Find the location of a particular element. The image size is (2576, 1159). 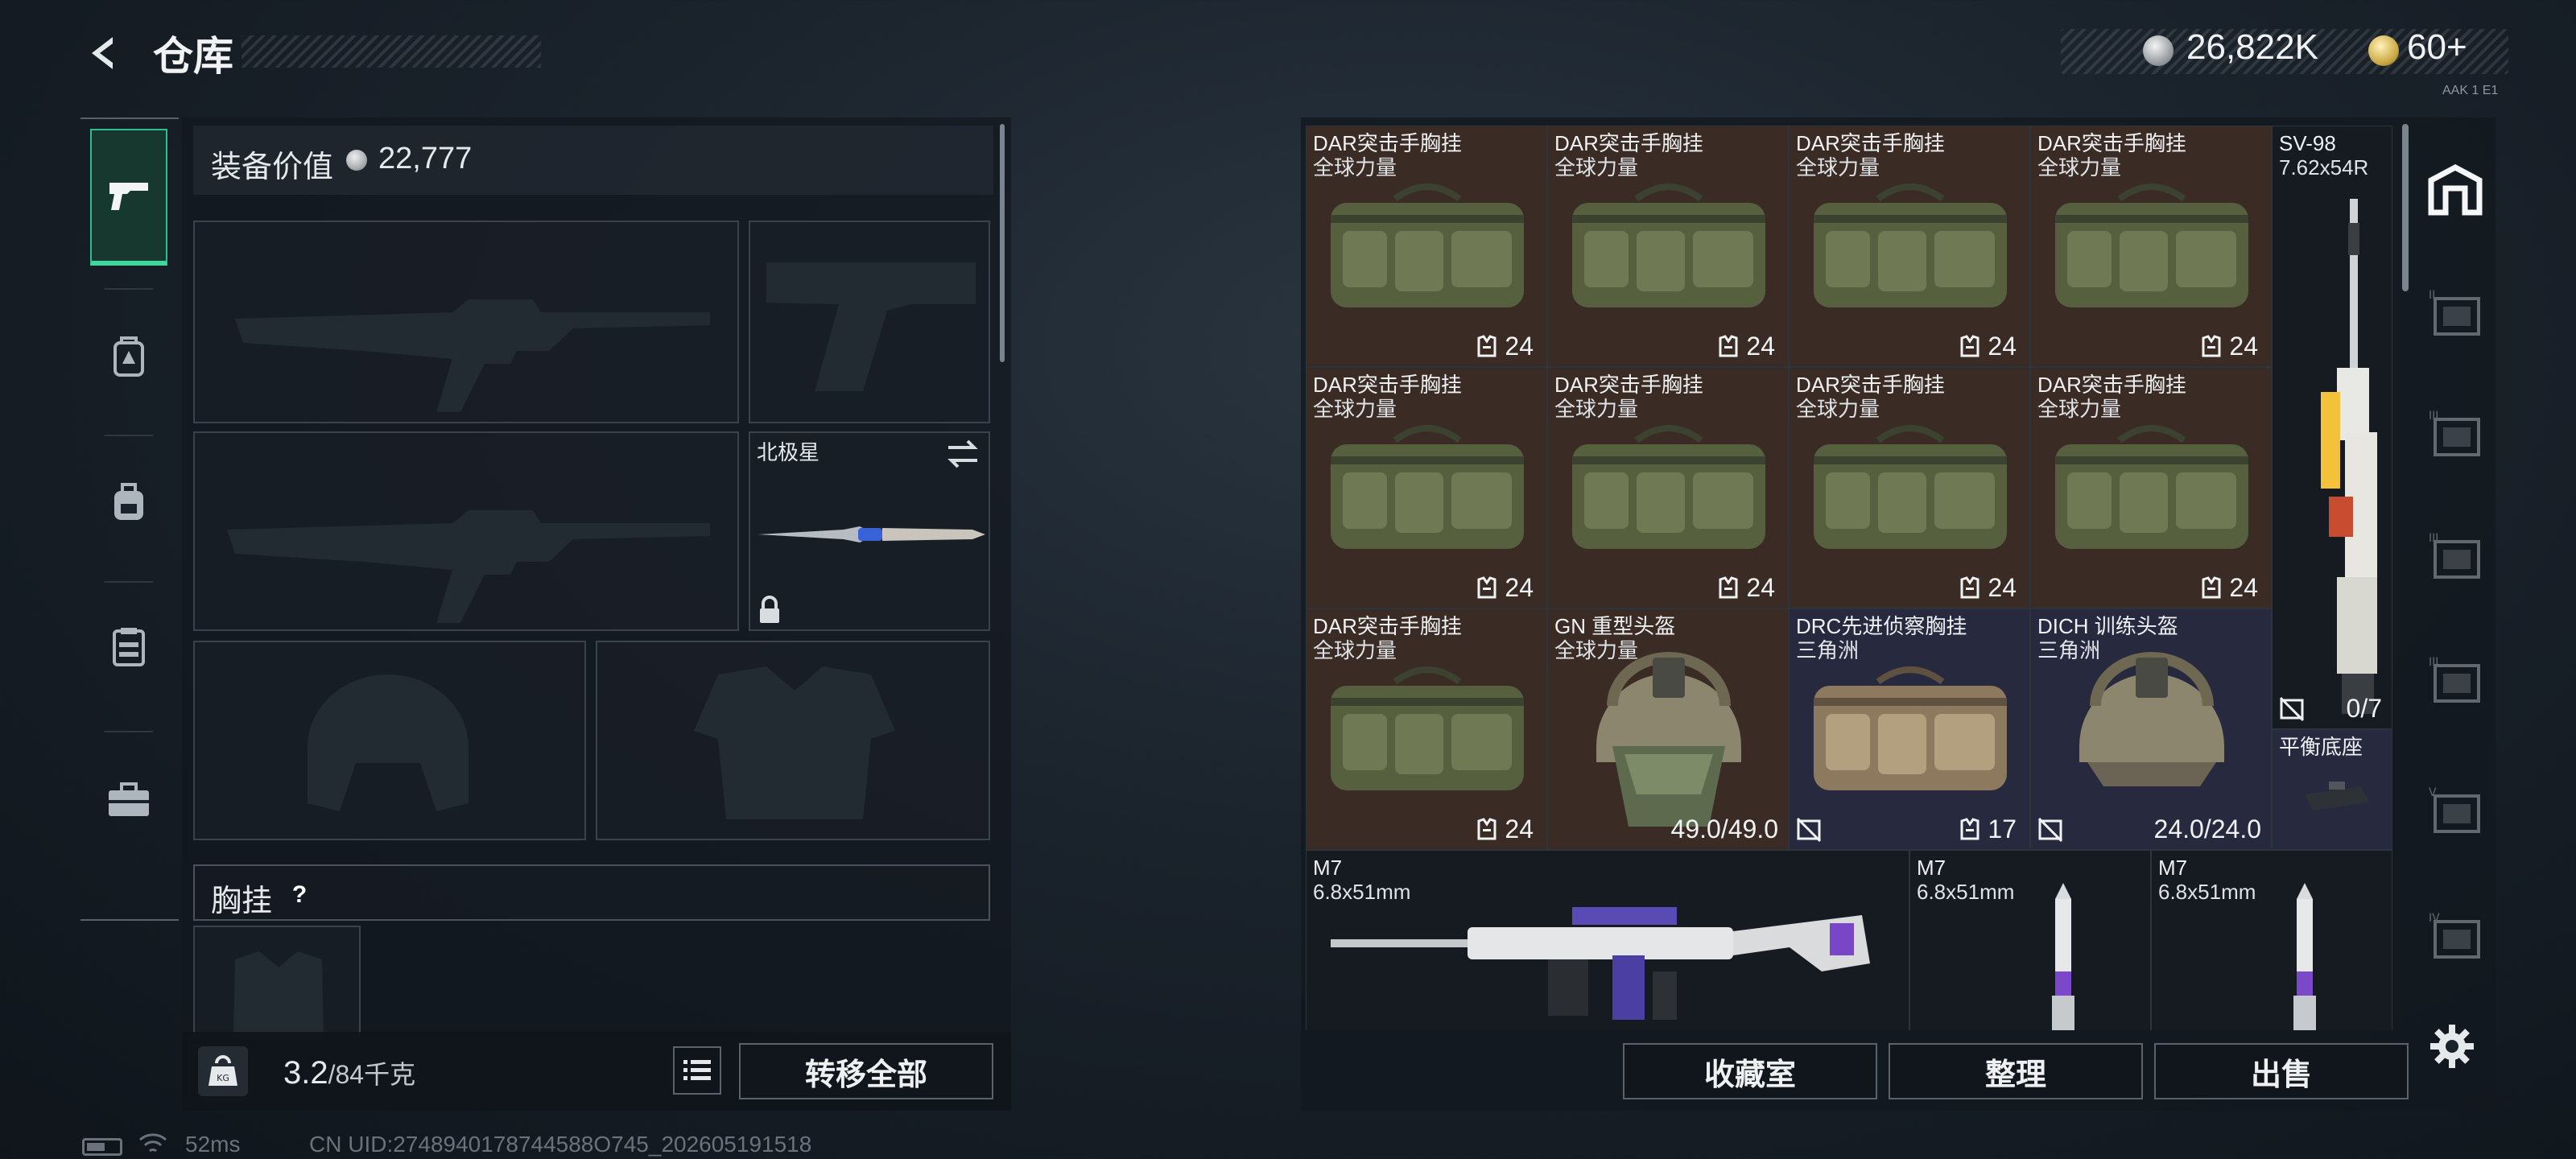

melee-name: 北极星 is located at coordinates (788, 452).